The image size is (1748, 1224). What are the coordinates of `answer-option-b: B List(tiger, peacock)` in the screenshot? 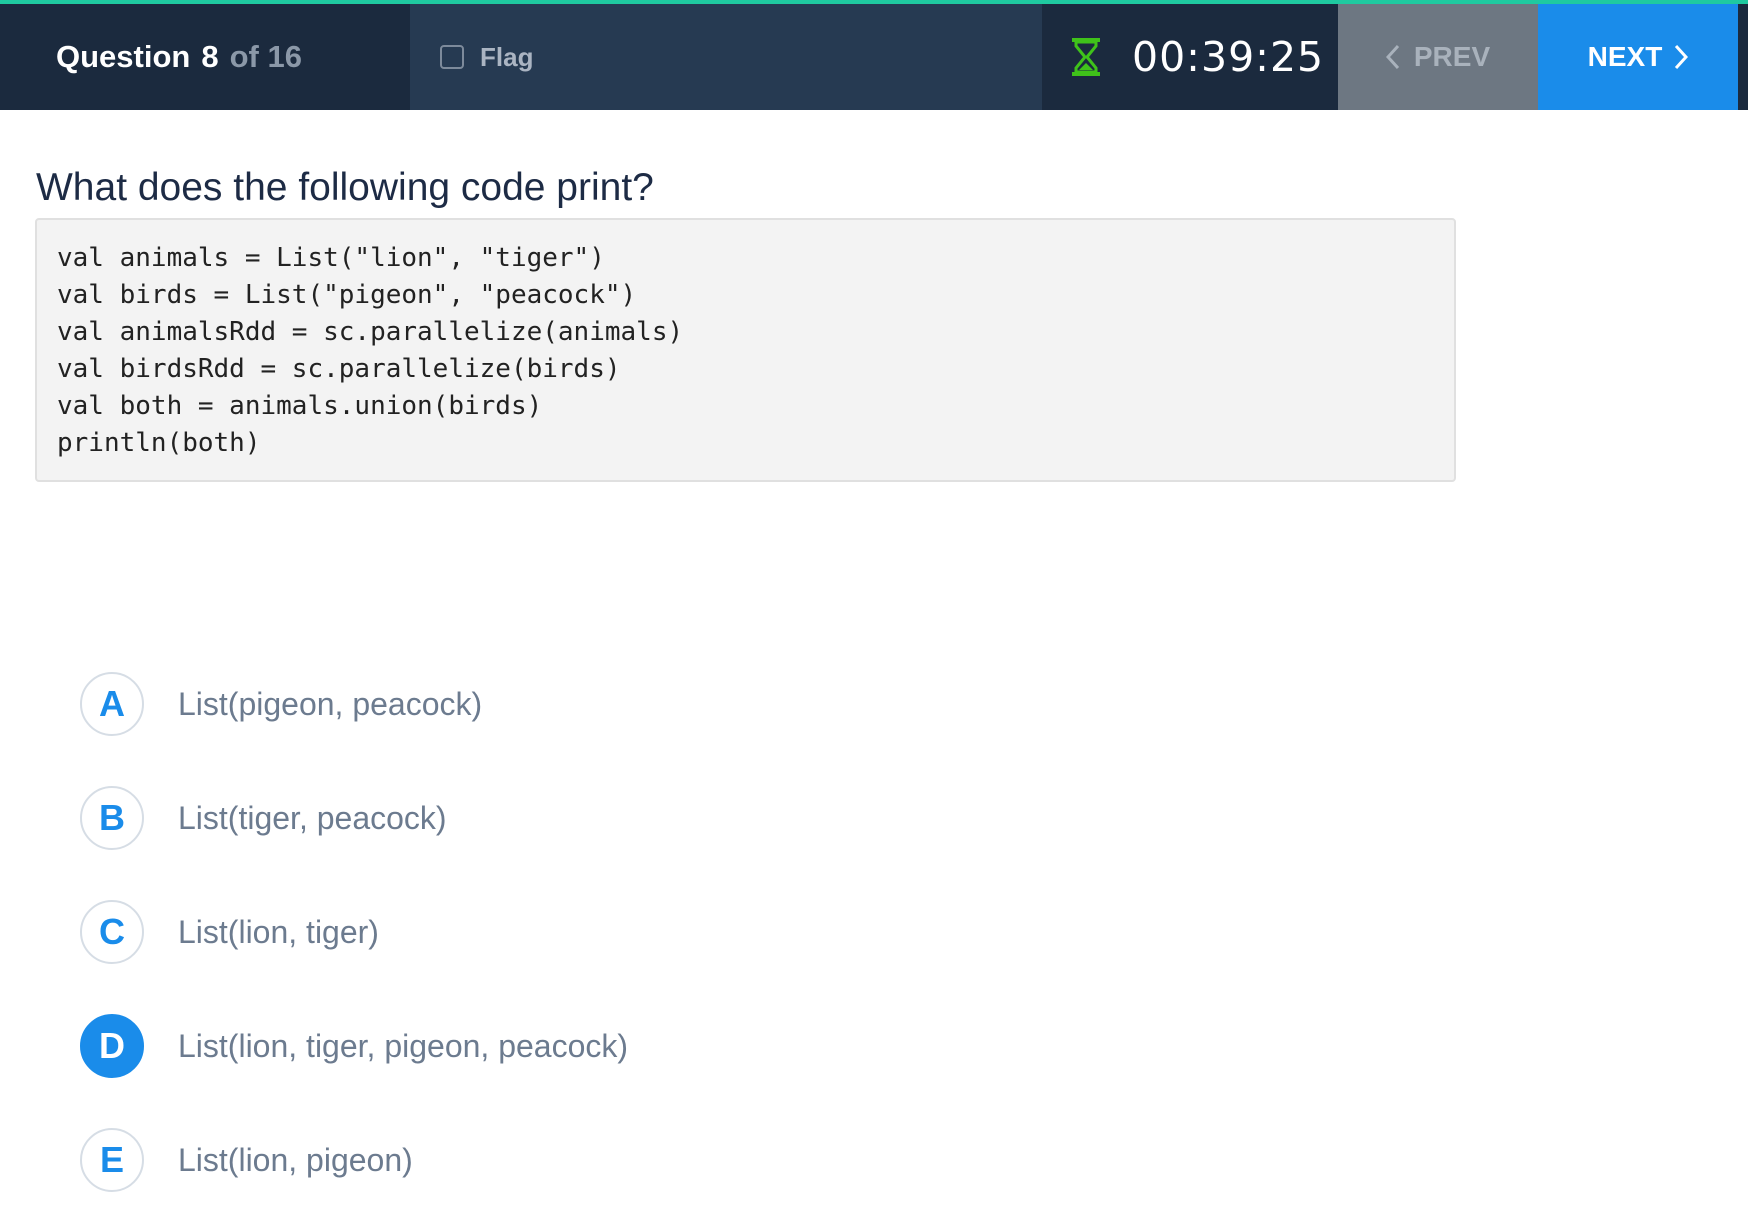 It's located at (354, 818).